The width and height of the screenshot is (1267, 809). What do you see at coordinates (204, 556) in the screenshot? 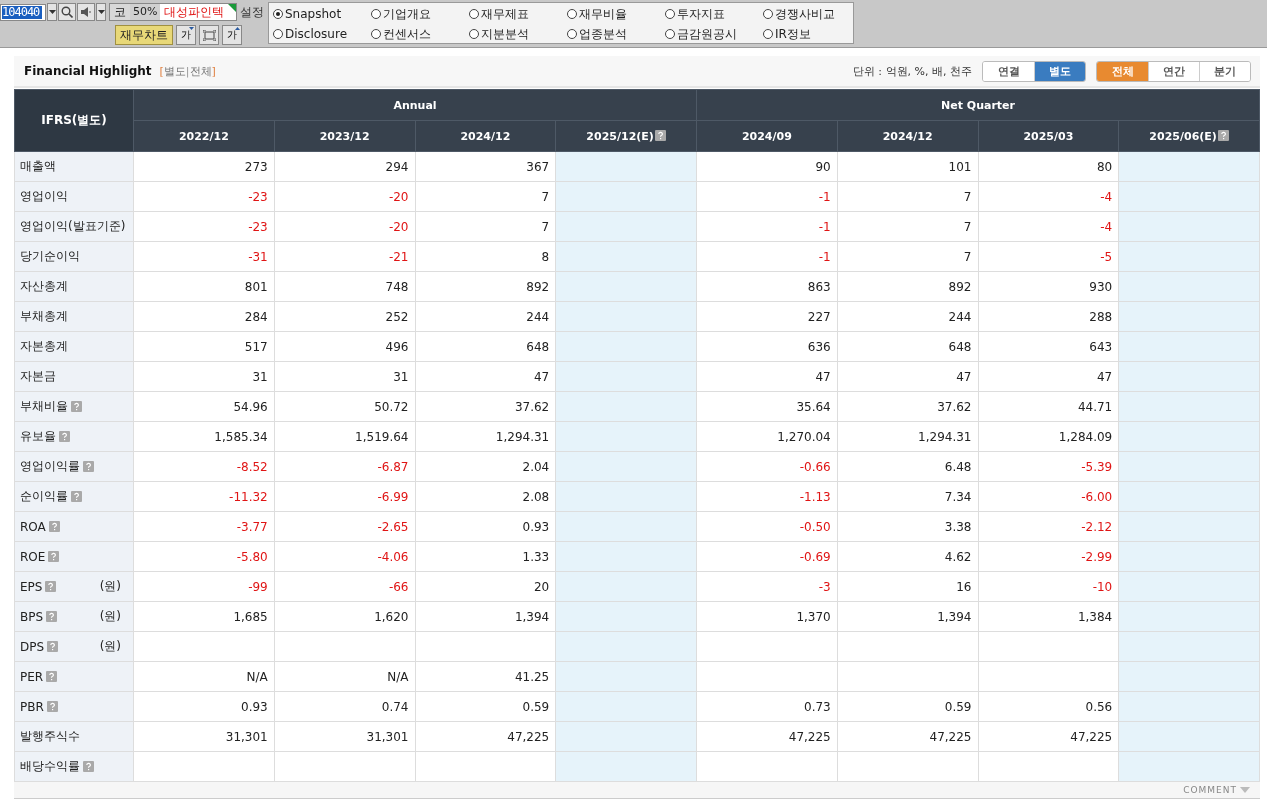
I see `table-cell: -5.80` at bounding box center [204, 556].